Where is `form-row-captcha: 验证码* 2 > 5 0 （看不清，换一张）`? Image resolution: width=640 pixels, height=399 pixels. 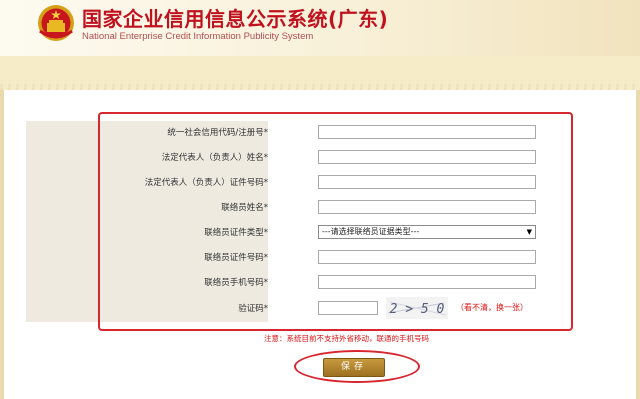
form-row-captcha: 验证码* 2 > 5 0 （看不清，换一张） is located at coordinates (297, 309).